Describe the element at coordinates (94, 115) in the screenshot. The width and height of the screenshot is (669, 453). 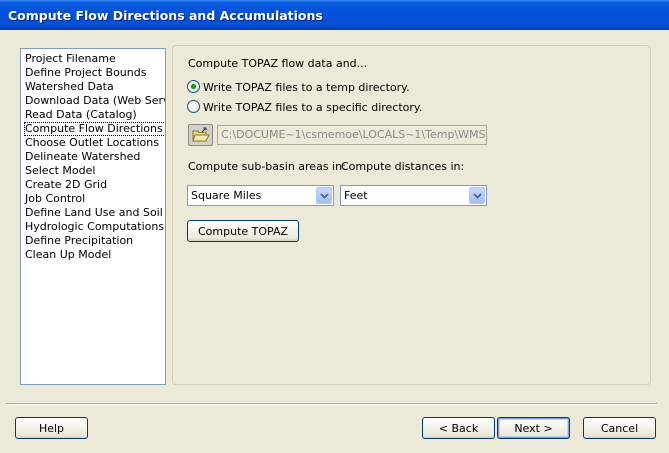
I see `step-item-read-data: Read Data (Catalog)` at that location.